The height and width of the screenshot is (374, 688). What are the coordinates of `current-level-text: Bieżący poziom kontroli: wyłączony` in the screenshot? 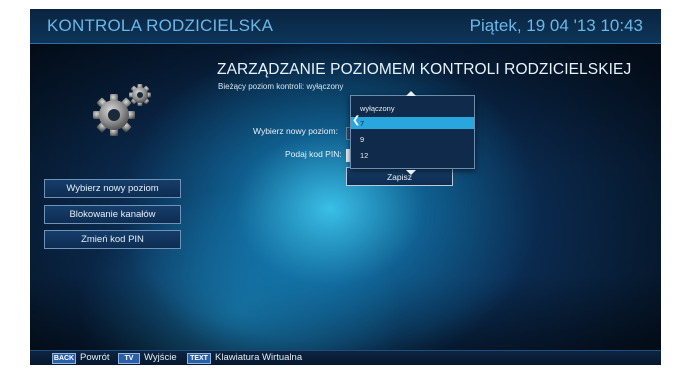 It's located at (281, 86).